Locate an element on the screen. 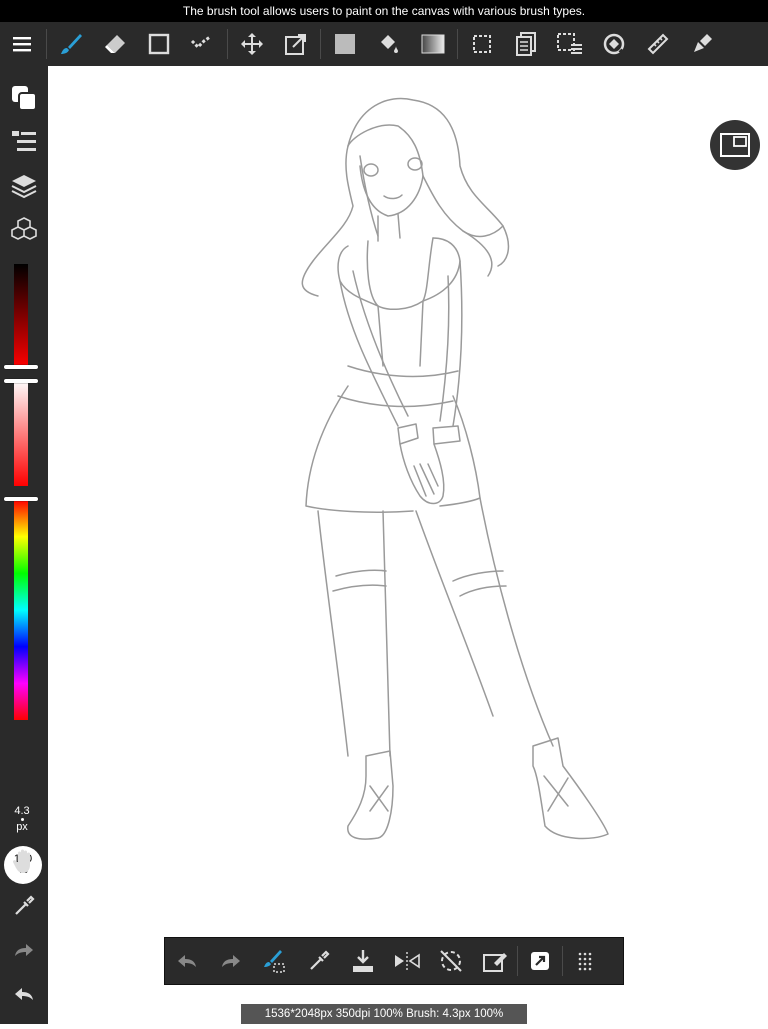 The width and height of the screenshot is (768, 1029). materials-icon is located at coordinates (24, 228).